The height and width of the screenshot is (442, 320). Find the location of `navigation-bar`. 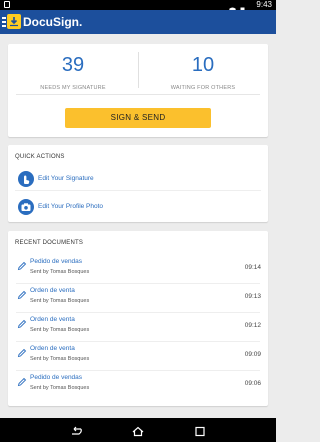

navigation-bar is located at coordinates (138, 430).